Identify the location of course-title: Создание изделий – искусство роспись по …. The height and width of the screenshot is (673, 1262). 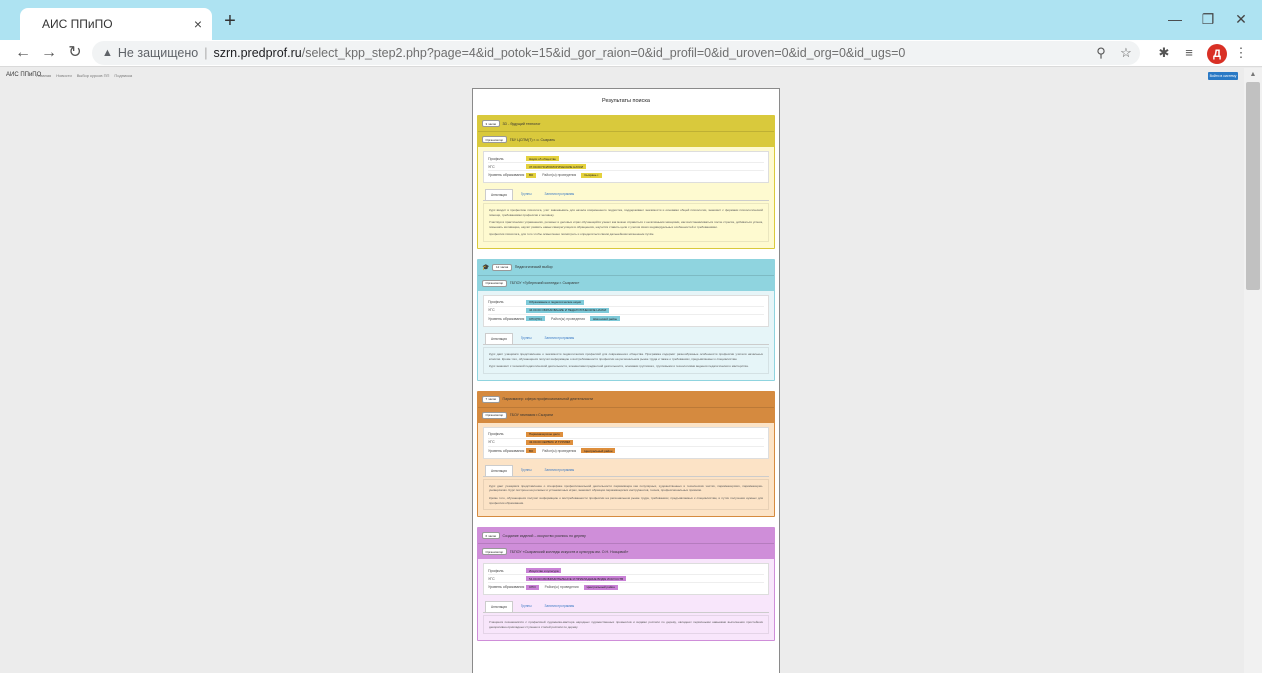
(544, 536).